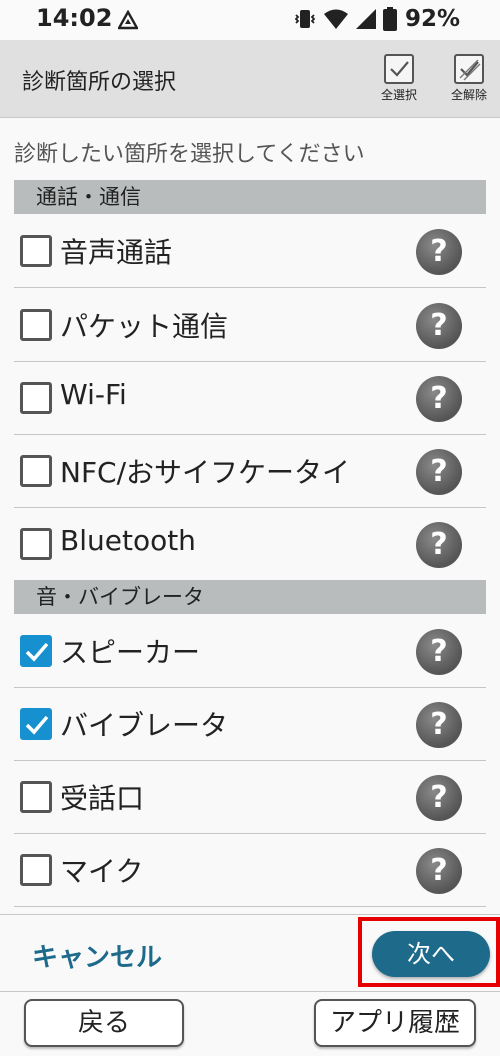 The width and height of the screenshot is (500, 1056). Describe the element at coordinates (74, 18) in the screenshot. I see `status-time: 14:02` at that location.